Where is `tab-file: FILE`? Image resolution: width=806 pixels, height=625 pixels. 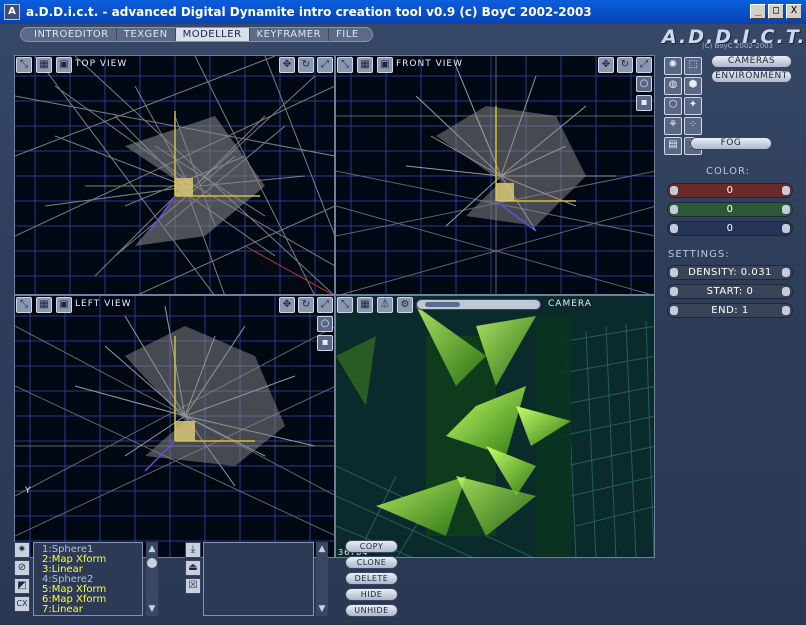 tab-file: FILE is located at coordinates (347, 34).